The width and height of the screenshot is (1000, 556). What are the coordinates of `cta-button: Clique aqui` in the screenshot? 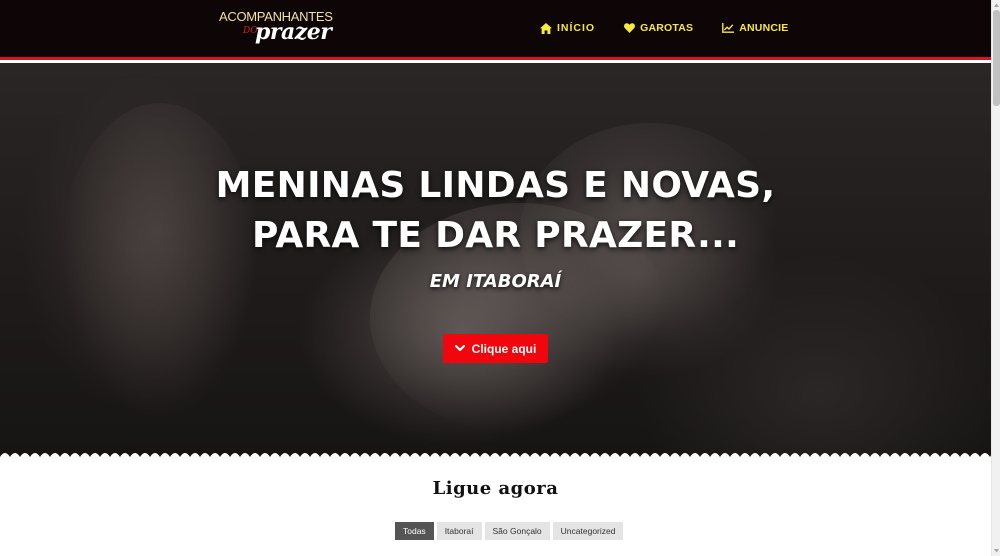 It's located at (495, 348).